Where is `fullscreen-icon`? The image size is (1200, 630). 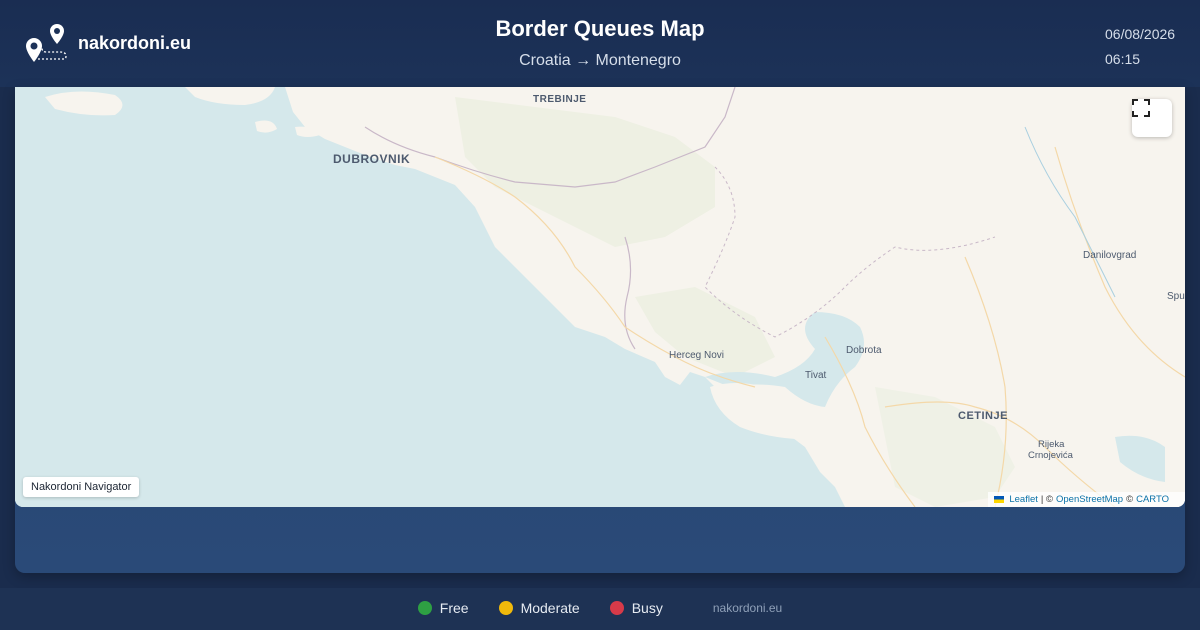 fullscreen-icon is located at coordinates (1141, 108).